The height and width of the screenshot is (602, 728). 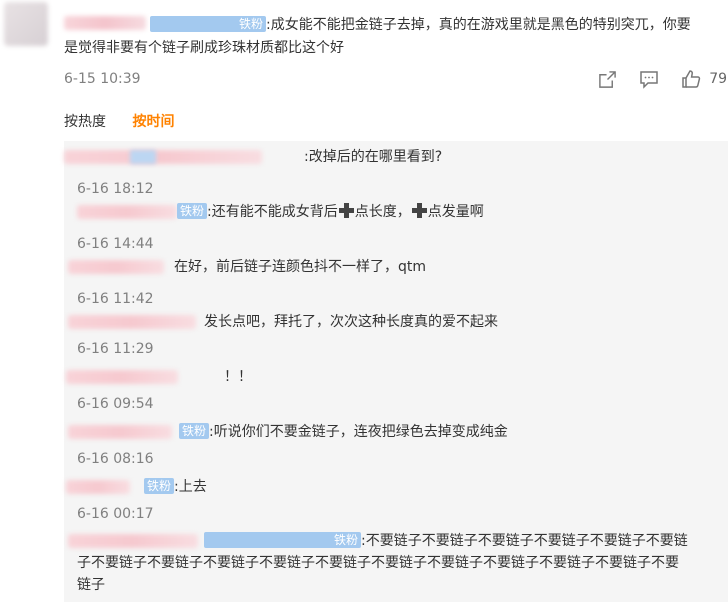 What do you see at coordinates (649, 79) in the screenshot?
I see `comment-icon` at bounding box center [649, 79].